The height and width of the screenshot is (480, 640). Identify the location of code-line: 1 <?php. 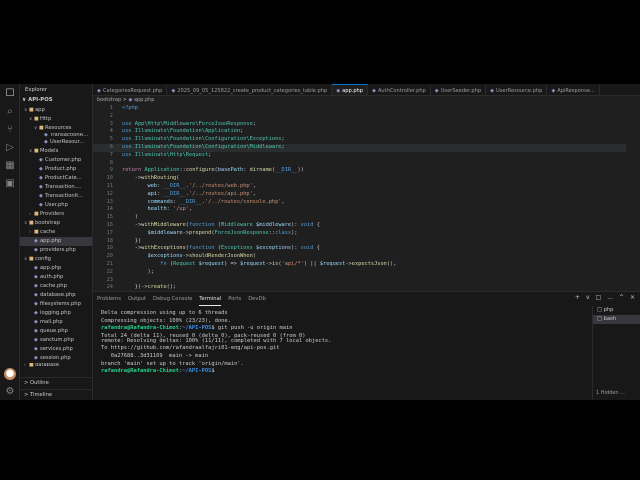
(366, 109).